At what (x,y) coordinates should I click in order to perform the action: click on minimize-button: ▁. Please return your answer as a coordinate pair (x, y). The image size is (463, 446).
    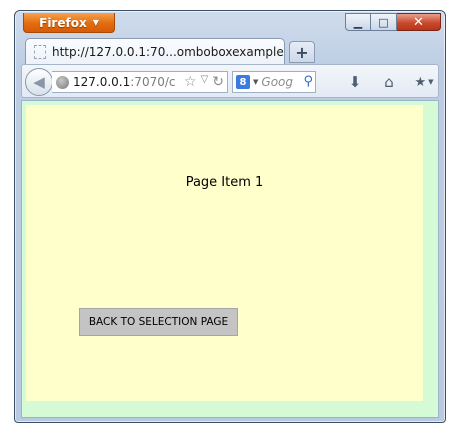
    Looking at the image, I should click on (358, 22).